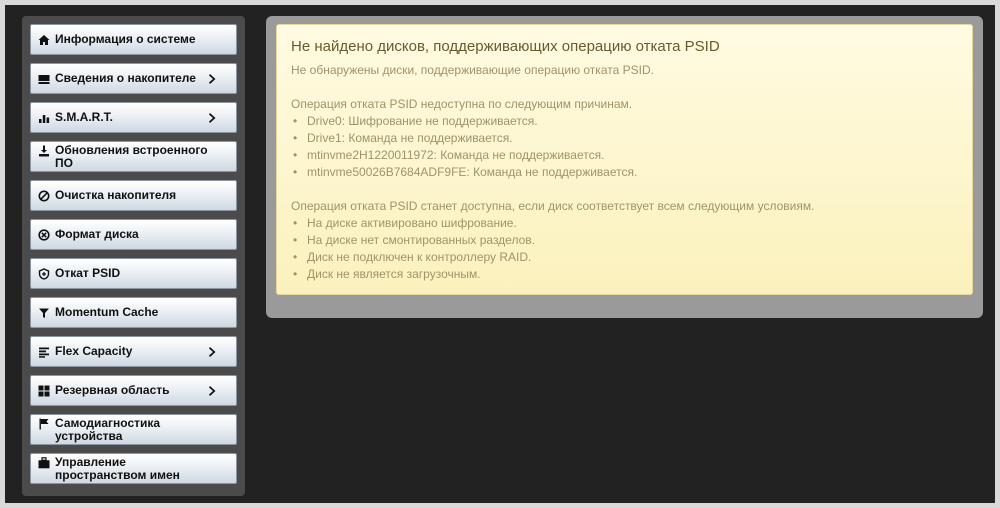  I want to click on sidebar-item-label: Очистка накопителя, so click(116, 195).